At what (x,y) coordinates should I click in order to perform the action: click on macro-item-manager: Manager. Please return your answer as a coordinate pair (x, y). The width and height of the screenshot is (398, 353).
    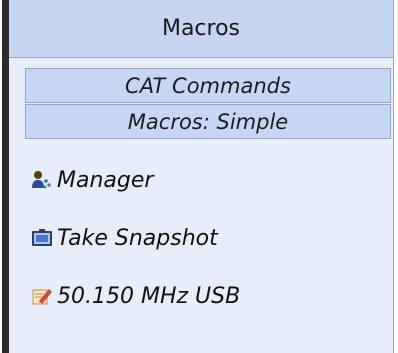
    Looking at the image, I should click on (92, 180).